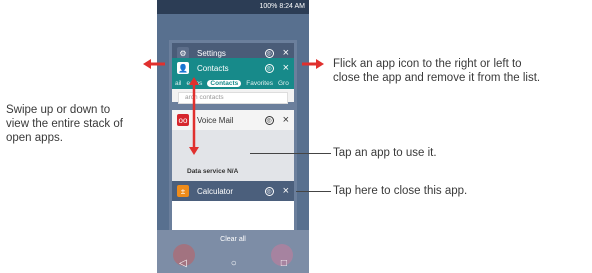 The height and width of the screenshot is (273, 592). I want to click on arrow-left-icon, so click(154, 64).